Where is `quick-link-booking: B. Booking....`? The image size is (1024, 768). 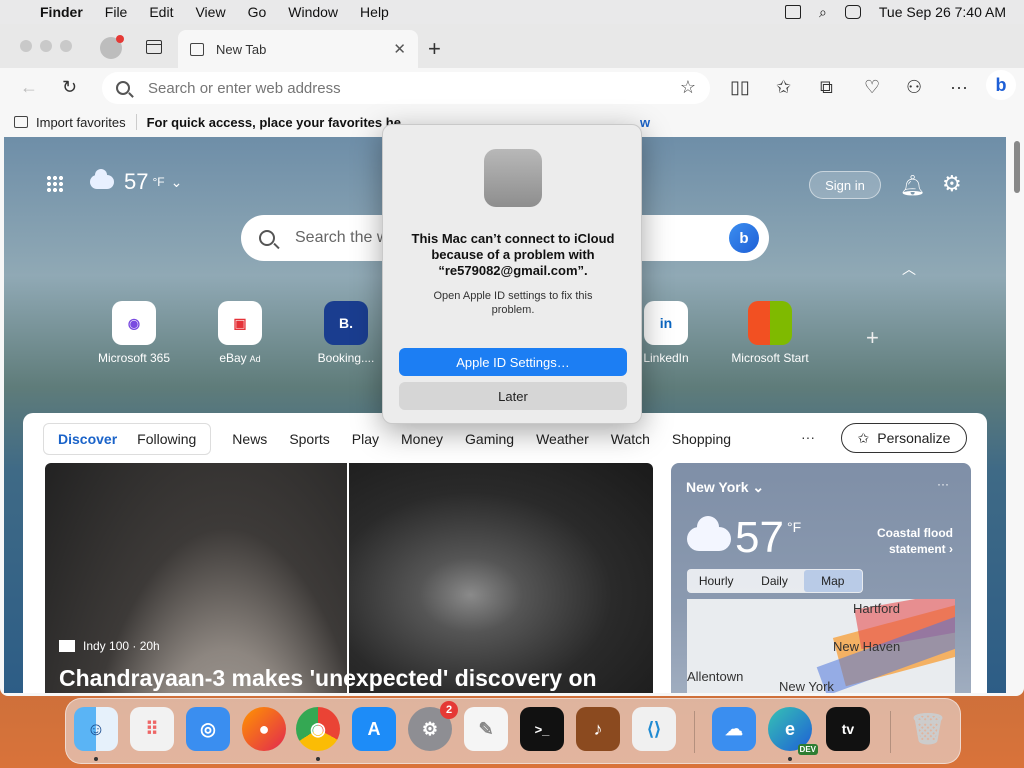
quick-link-booking: B. Booking.... is located at coordinates (346, 333).